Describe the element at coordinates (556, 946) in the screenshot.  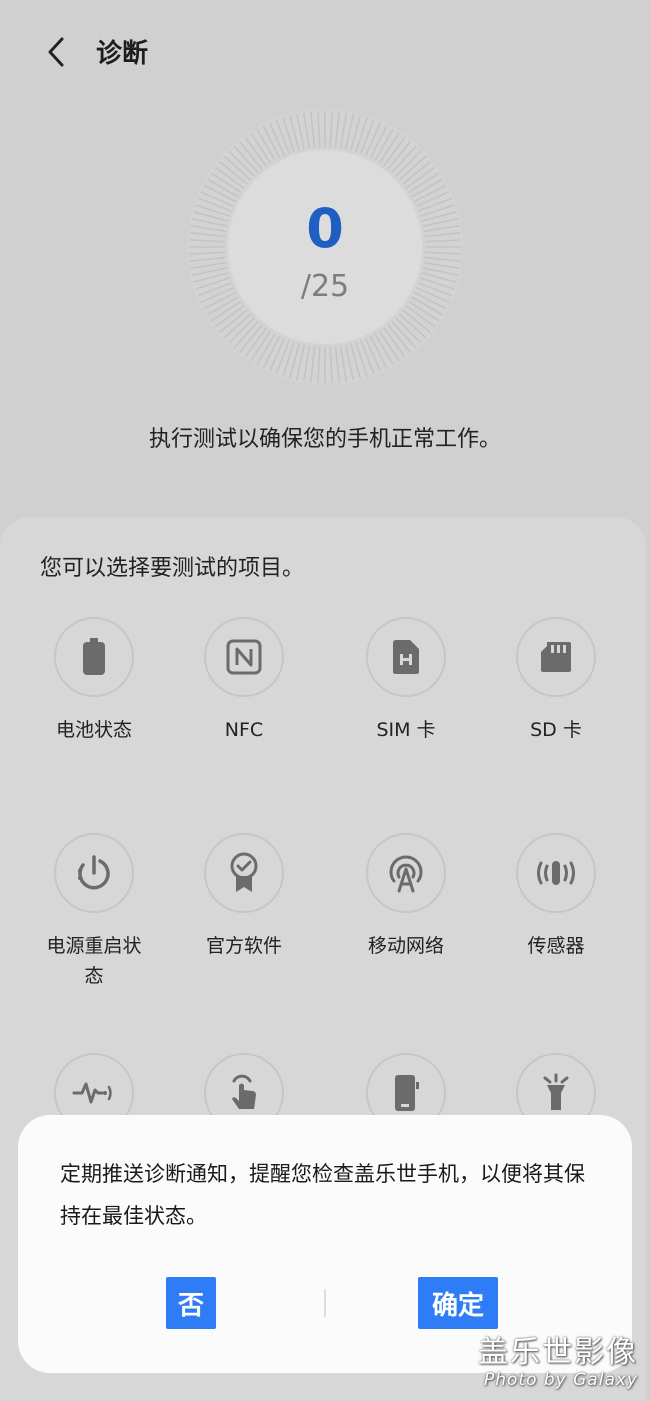
I see `item-label: 传感器` at that location.